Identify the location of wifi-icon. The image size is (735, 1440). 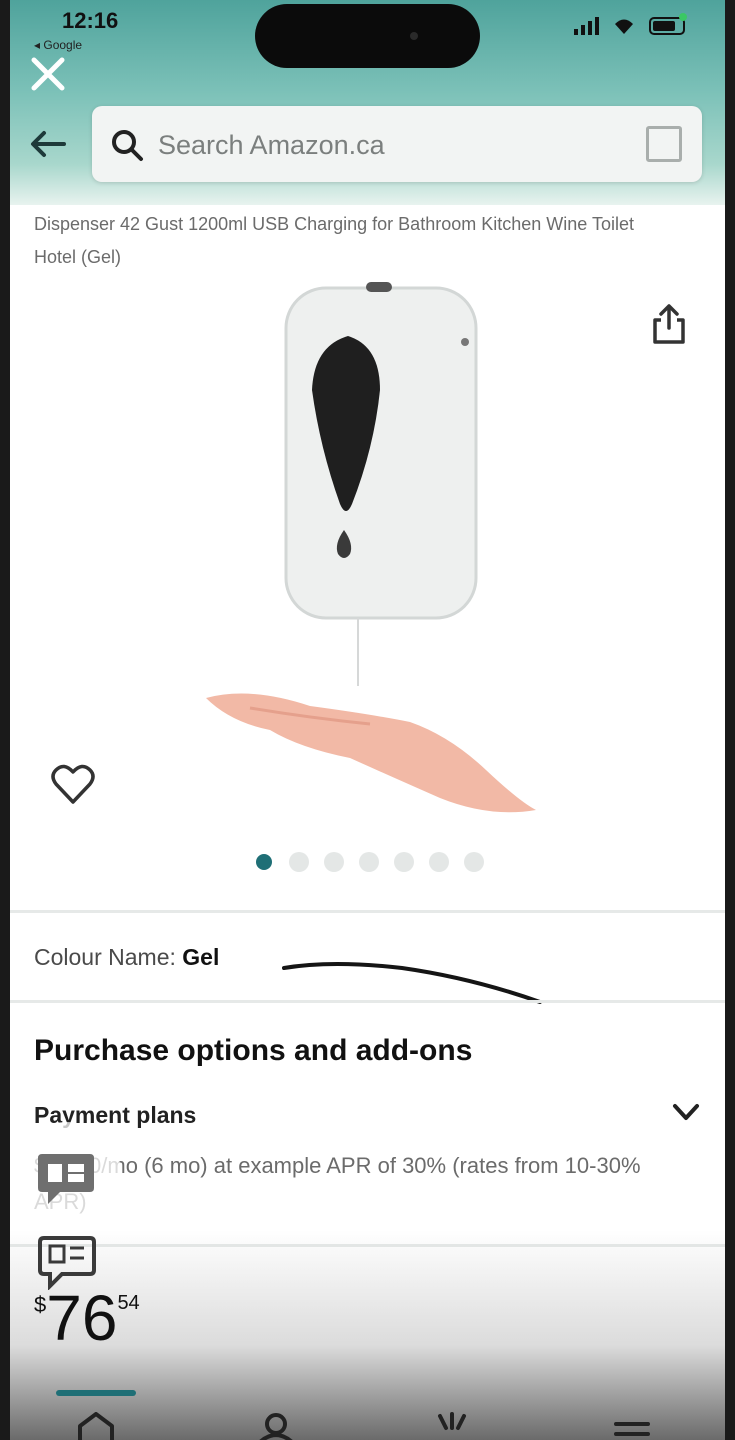
(624, 26).